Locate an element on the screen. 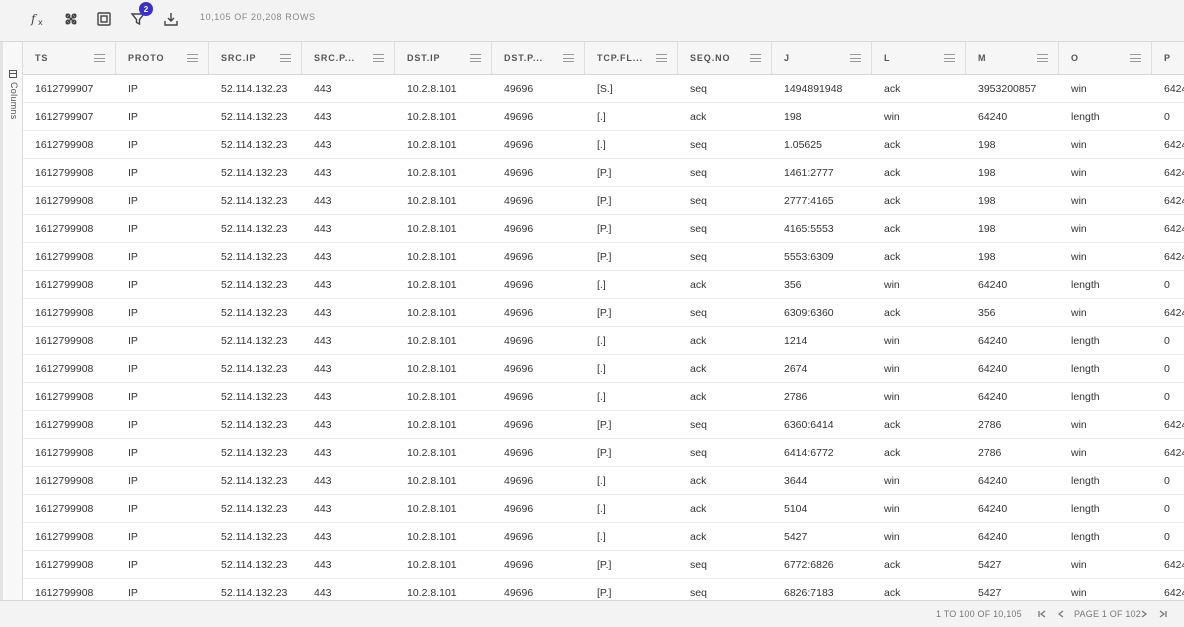  column-header-o: O is located at coordinates (1105, 58).